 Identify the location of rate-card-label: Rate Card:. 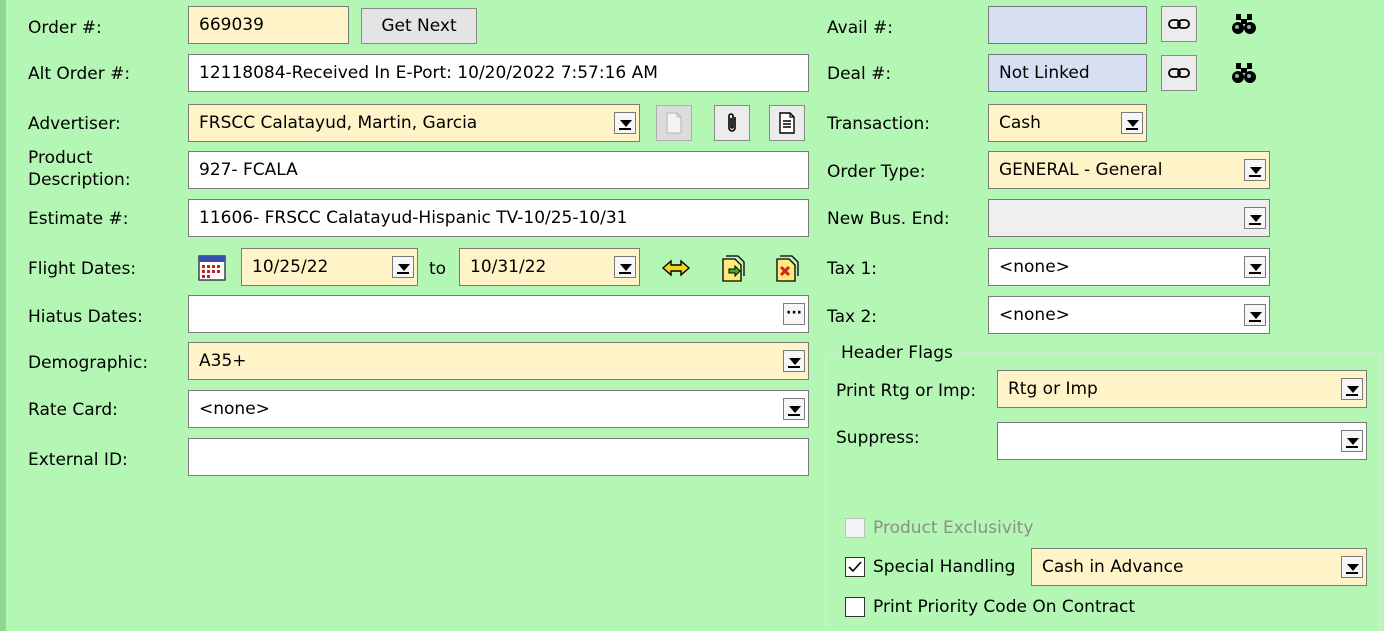
(73, 410).